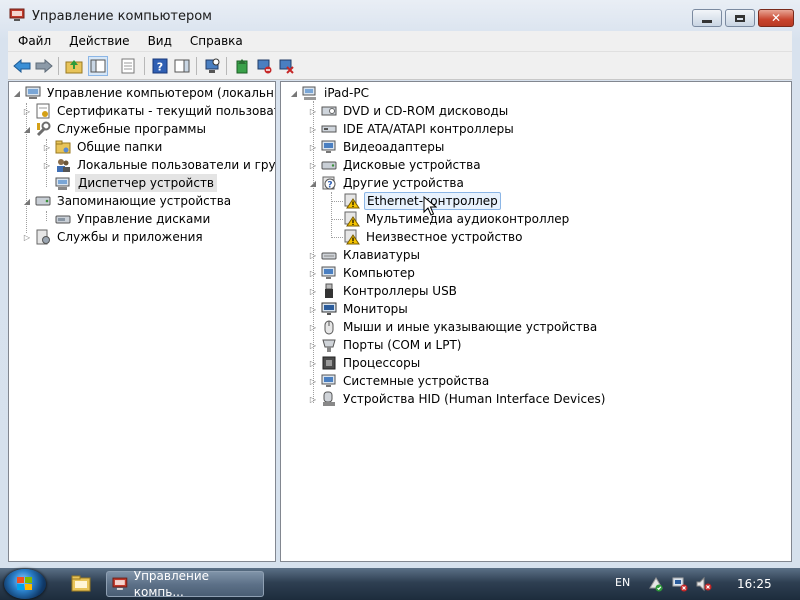  I want to click on show-action-pane-button, so click(182, 66).